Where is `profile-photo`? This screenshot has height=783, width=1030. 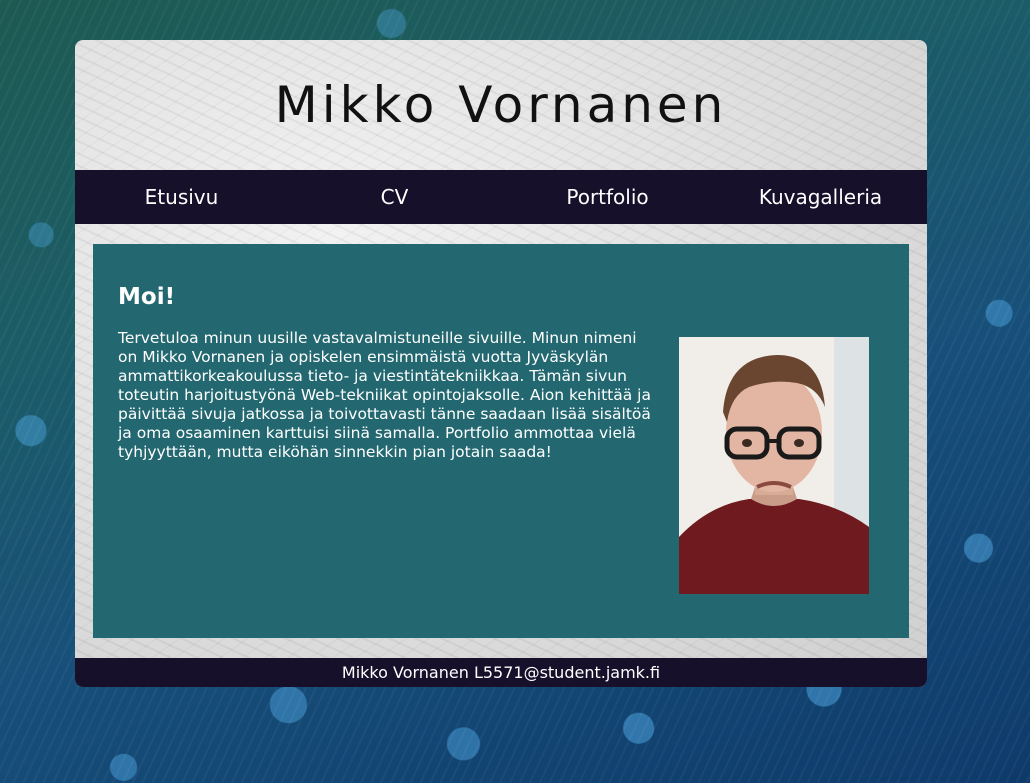
profile-photo is located at coordinates (774, 465).